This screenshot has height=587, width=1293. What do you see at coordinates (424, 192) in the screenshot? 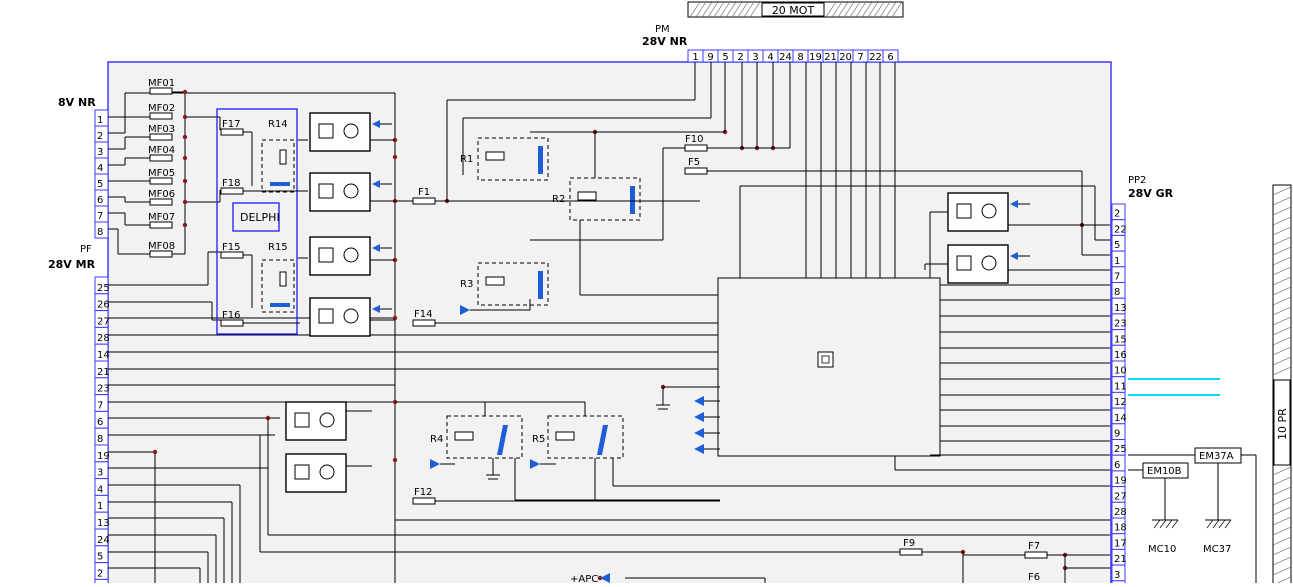
I see `fuse-label: F1` at bounding box center [424, 192].